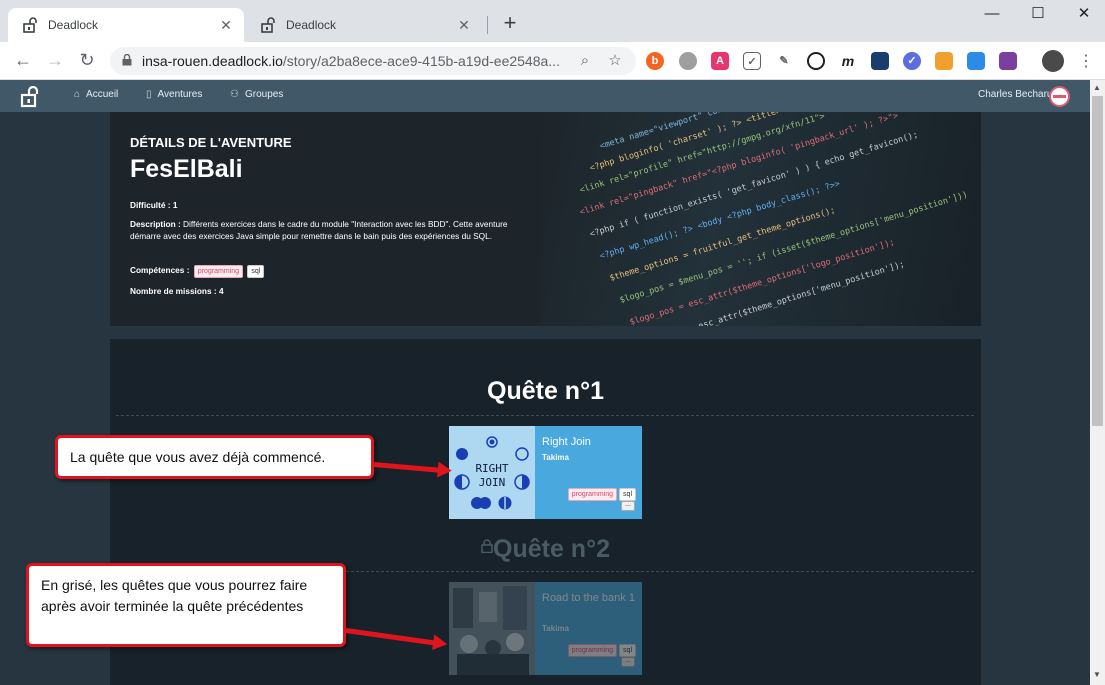 The height and width of the screenshot is (685, 1105). Describe the element at coordinates (1038, 15) in the screenshot. I see `maximize-button: ☐` at that location.